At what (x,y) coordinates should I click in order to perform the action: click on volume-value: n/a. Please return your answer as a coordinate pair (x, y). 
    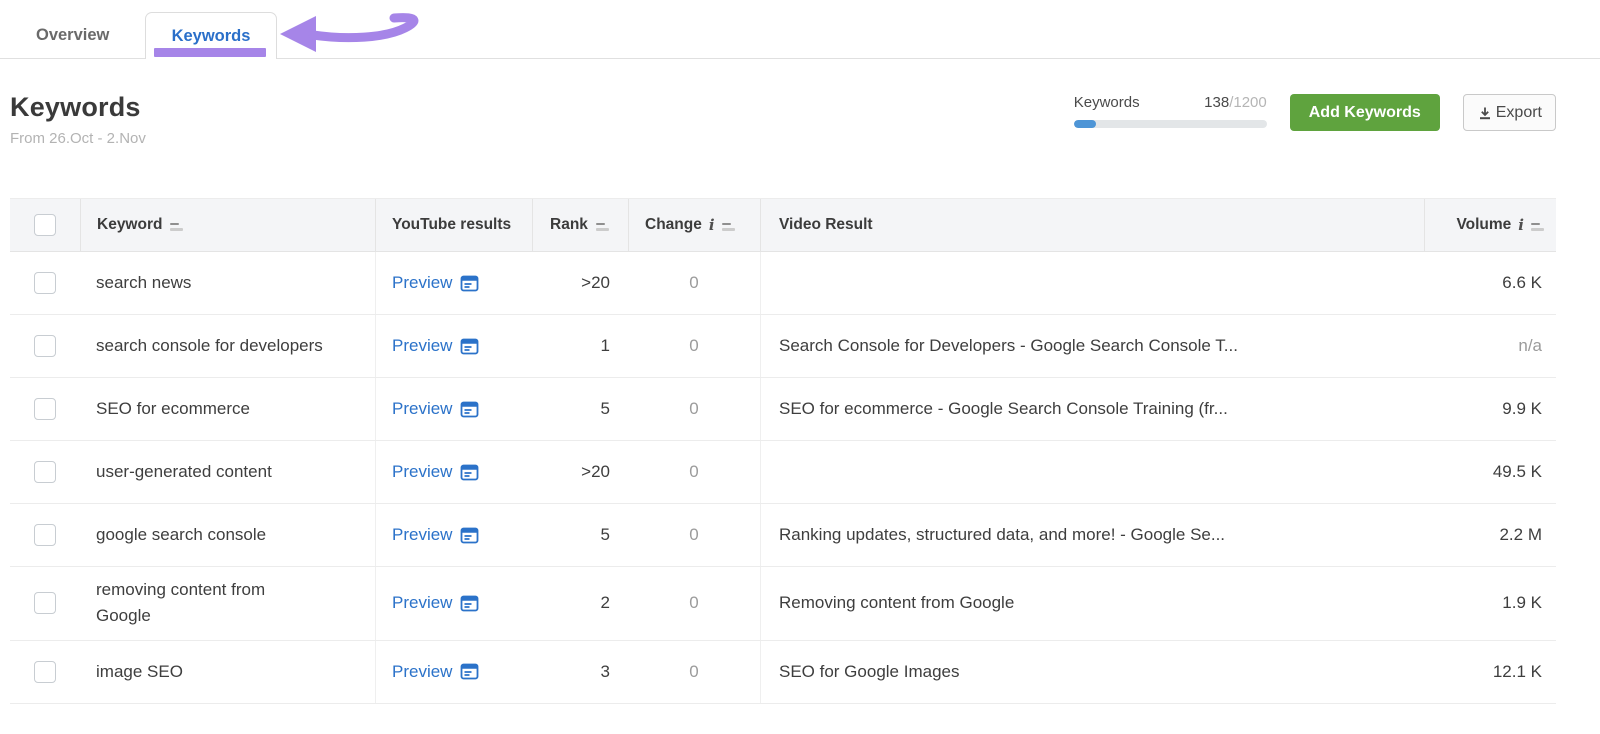
    Looking at the image, I should click on (1530, 345).